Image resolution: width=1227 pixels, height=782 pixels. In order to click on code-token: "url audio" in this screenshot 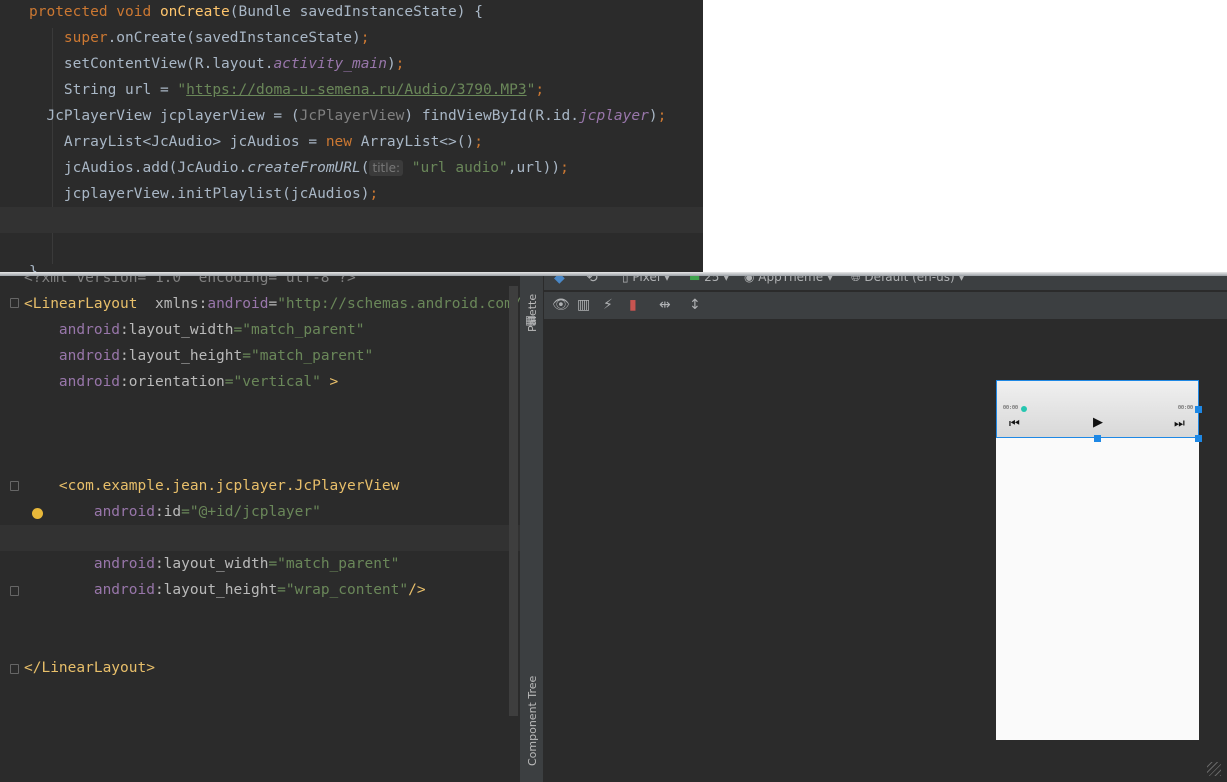, I will do `click(455, 168)`.